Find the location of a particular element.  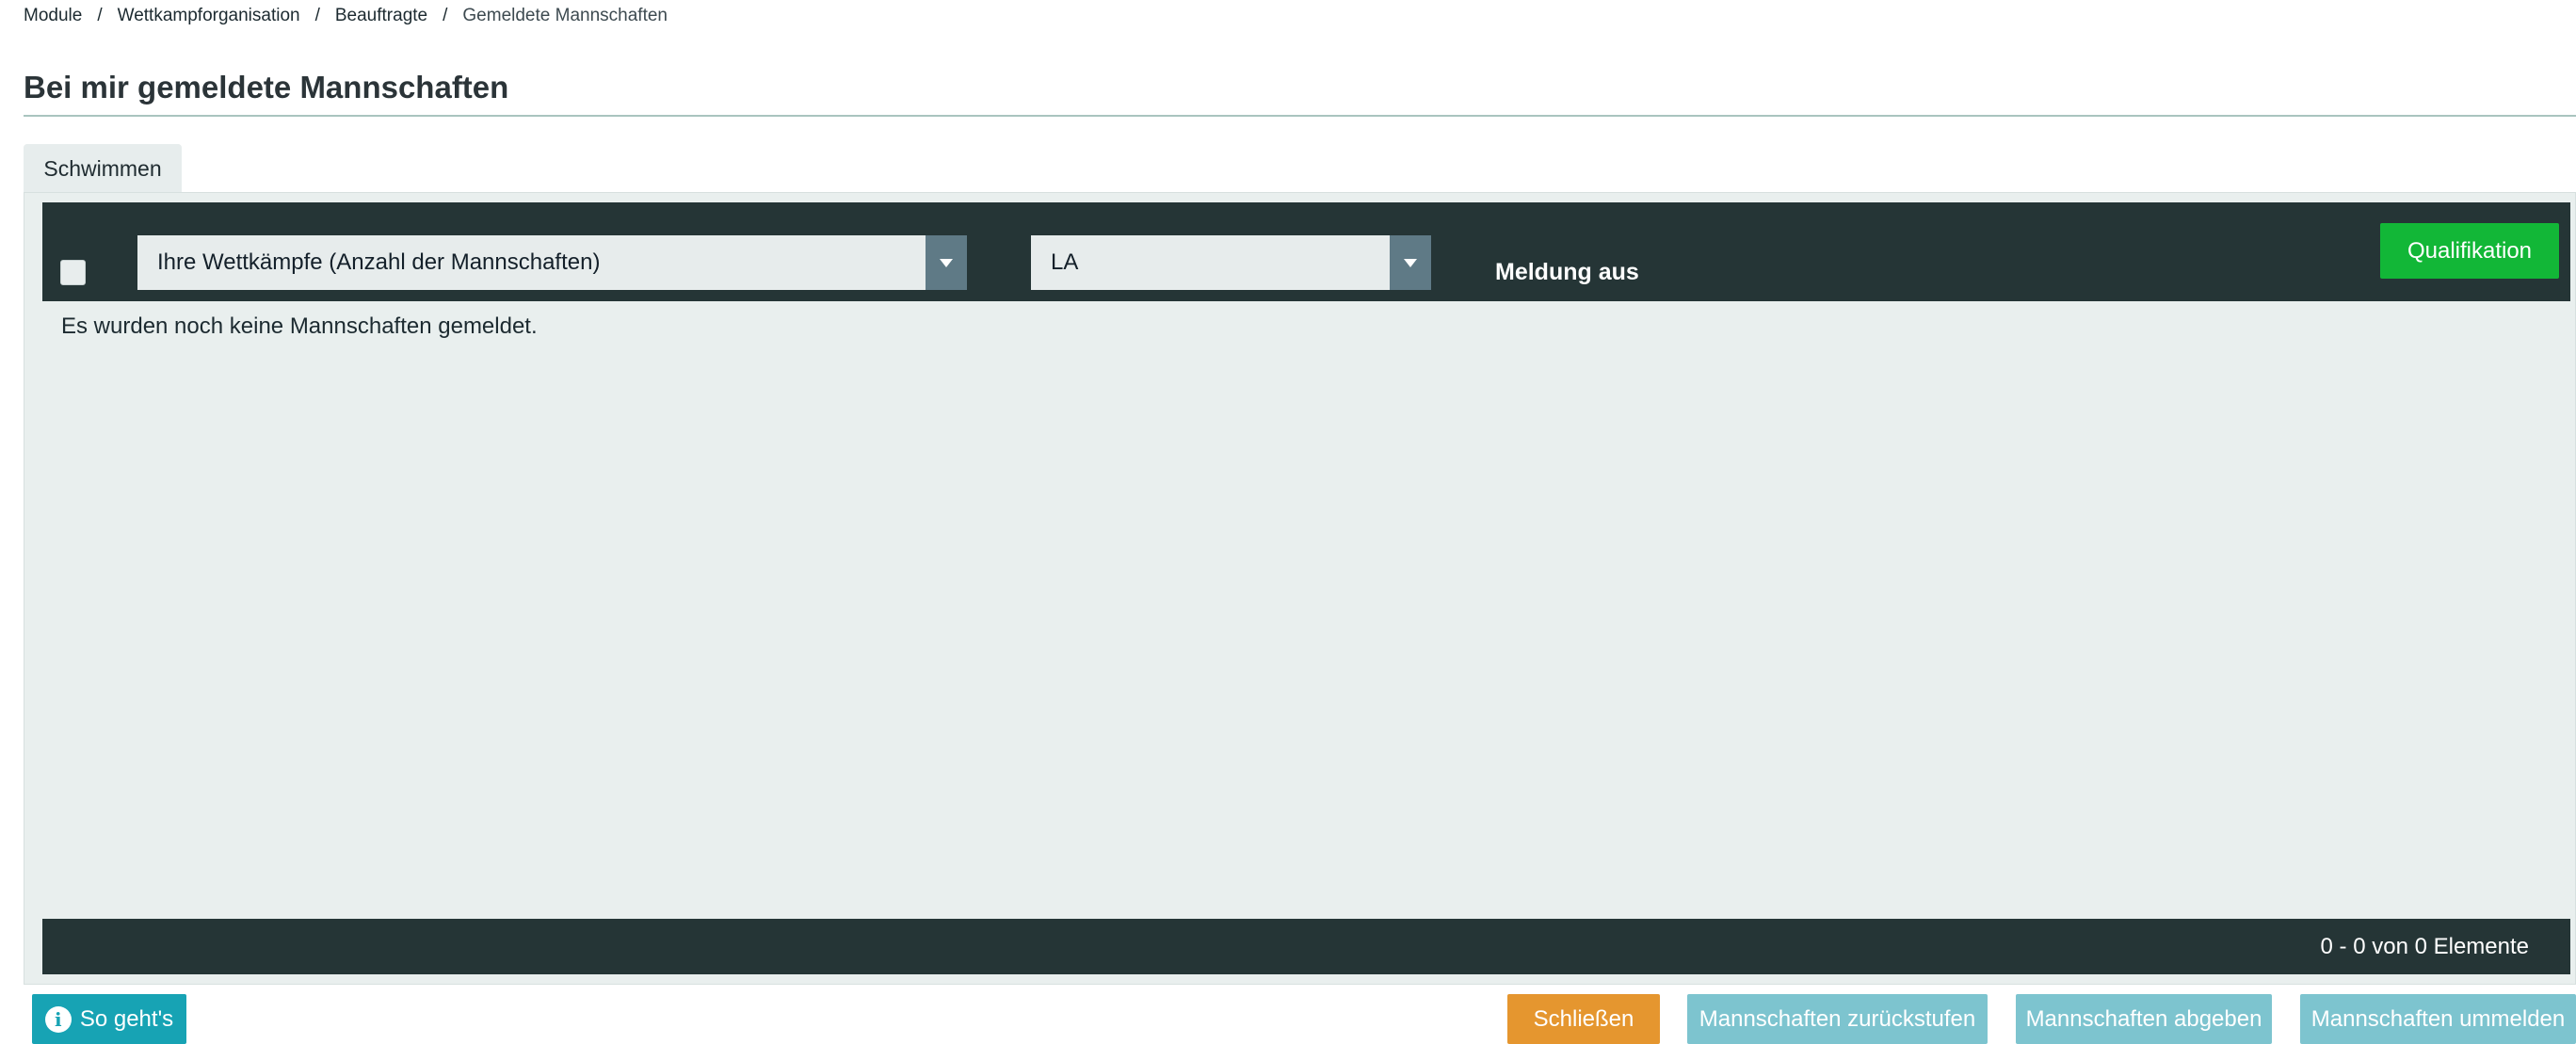

region-select-value: LA is located at coordinates (1065, 262).